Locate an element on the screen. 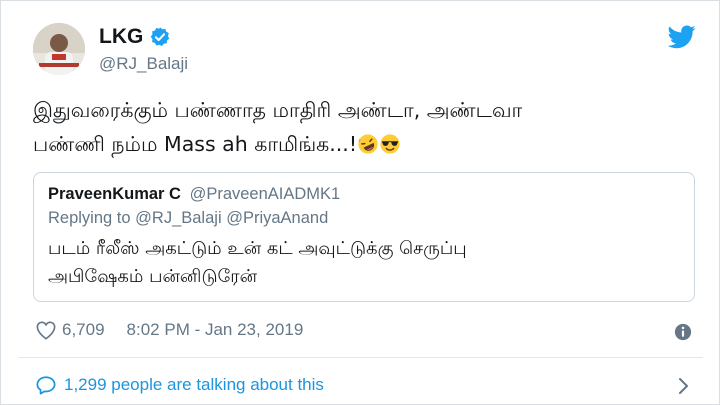 The height and width of the screenshot is (405, 720). tweet-text-line-2-row: பண்ணி நம்ம Mass ah காமிங்க...! is located at coordinates (363, 144).